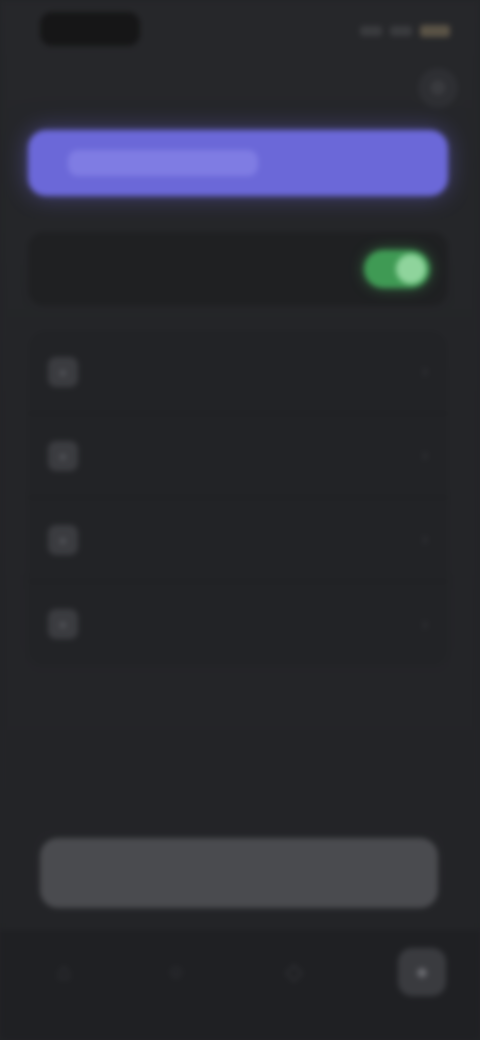  I want to click on info-icon: ●, so click(63, 624).